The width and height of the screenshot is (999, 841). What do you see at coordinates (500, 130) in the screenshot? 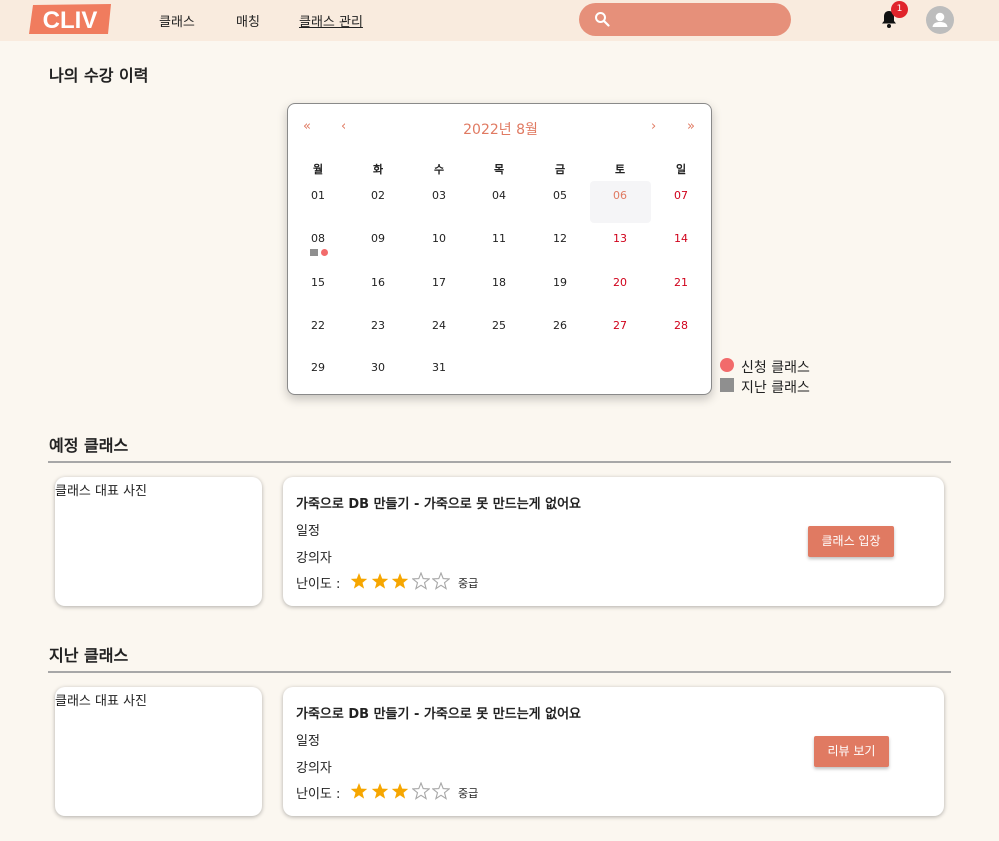
I see `calendar-month-label: 2022년 8월` at bounding box center [500, 130].